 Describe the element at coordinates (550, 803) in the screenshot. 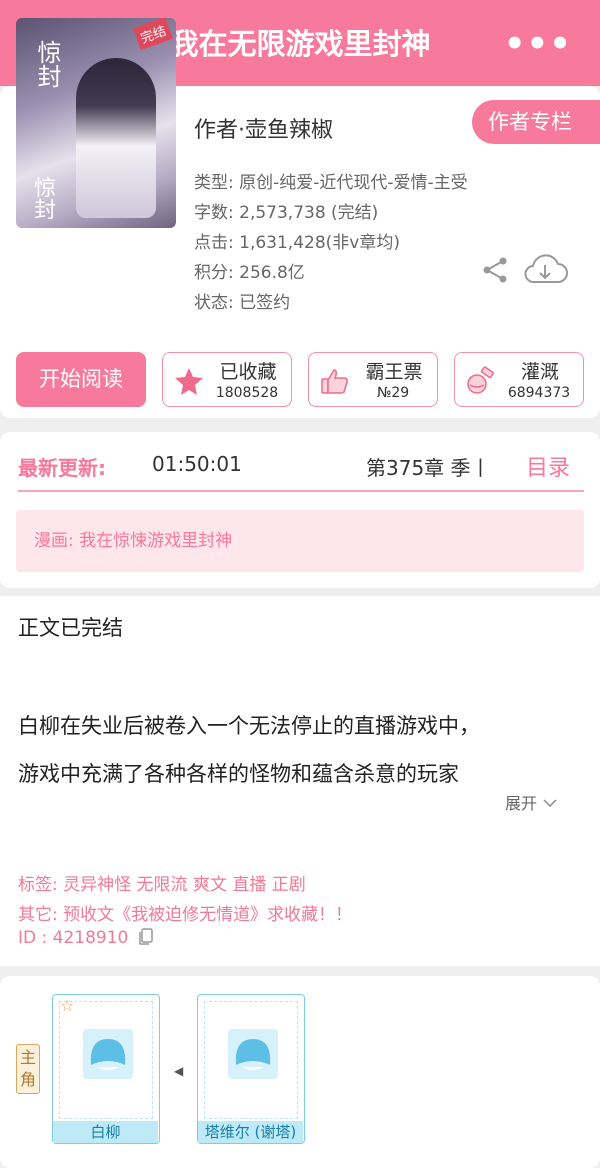

I see `chevron-down-icon` at that location.